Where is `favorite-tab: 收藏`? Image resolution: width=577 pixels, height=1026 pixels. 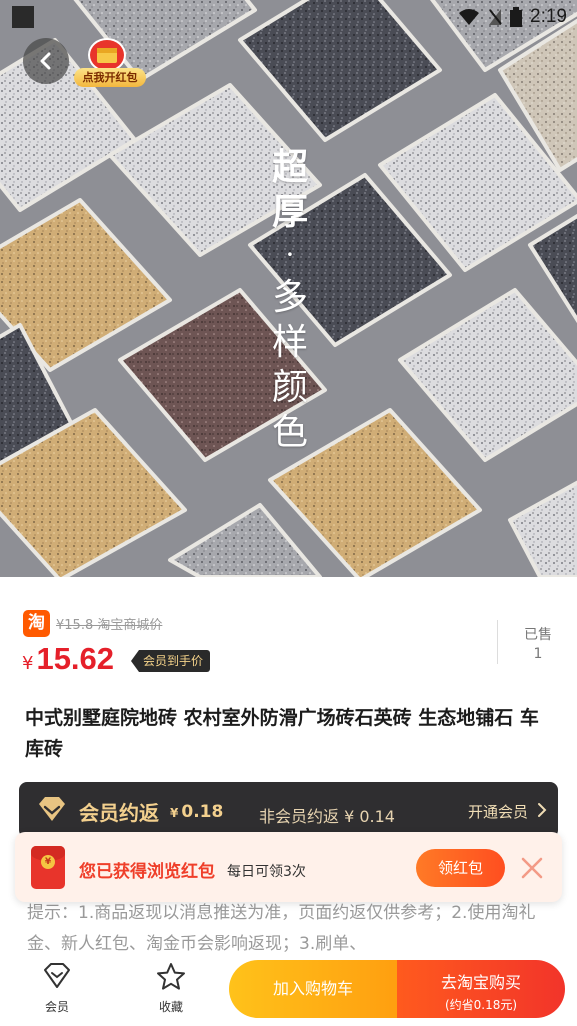
favorite-tab: 收藏 is located at coordinates (171, 988).